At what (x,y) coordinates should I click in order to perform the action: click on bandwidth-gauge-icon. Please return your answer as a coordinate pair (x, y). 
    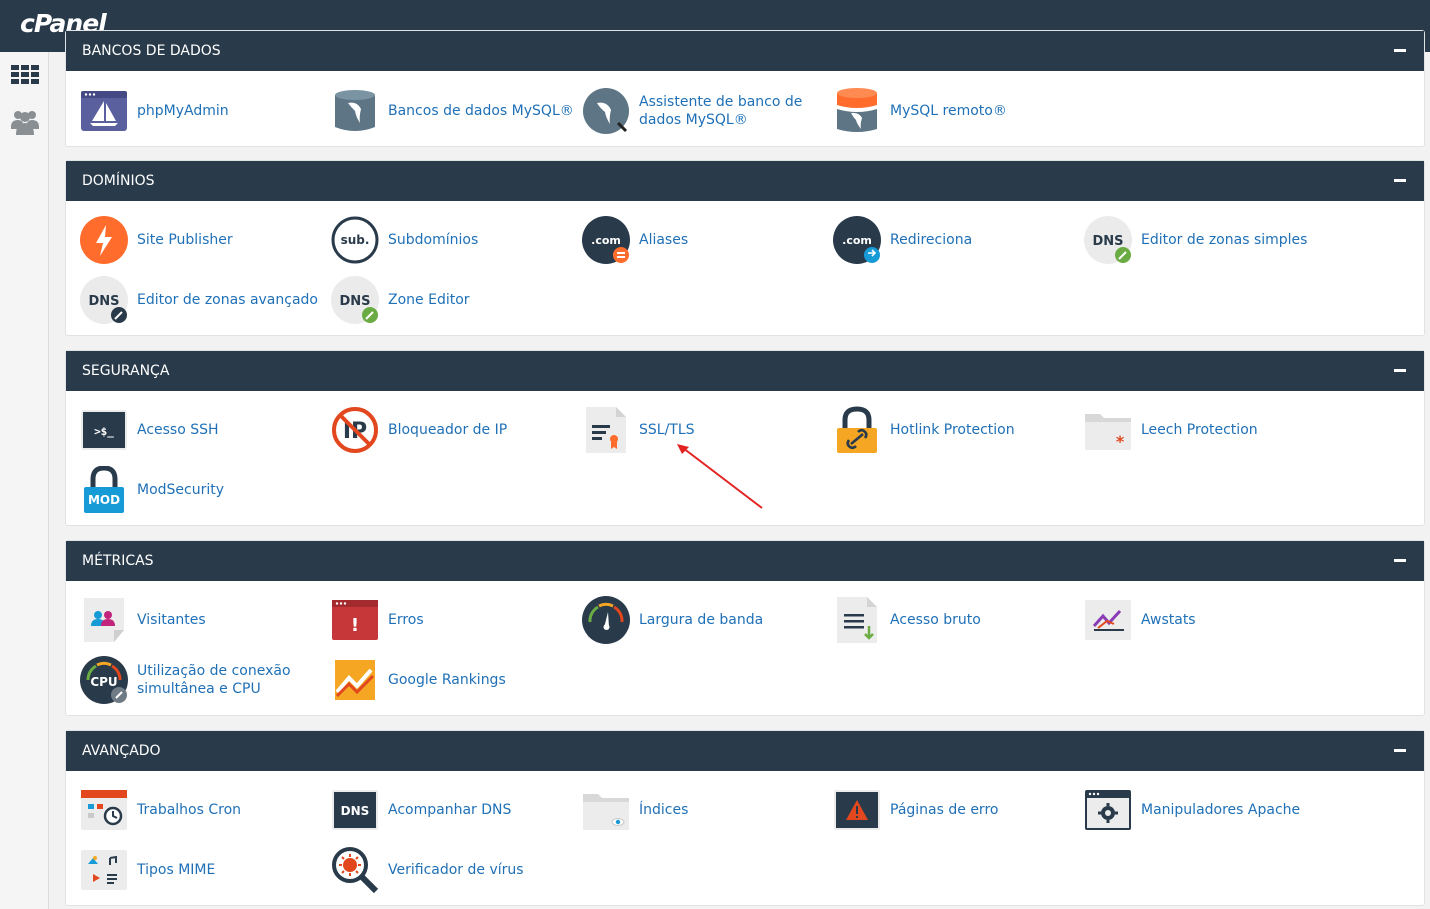
    Looking at the image, I should click on (606, 620).